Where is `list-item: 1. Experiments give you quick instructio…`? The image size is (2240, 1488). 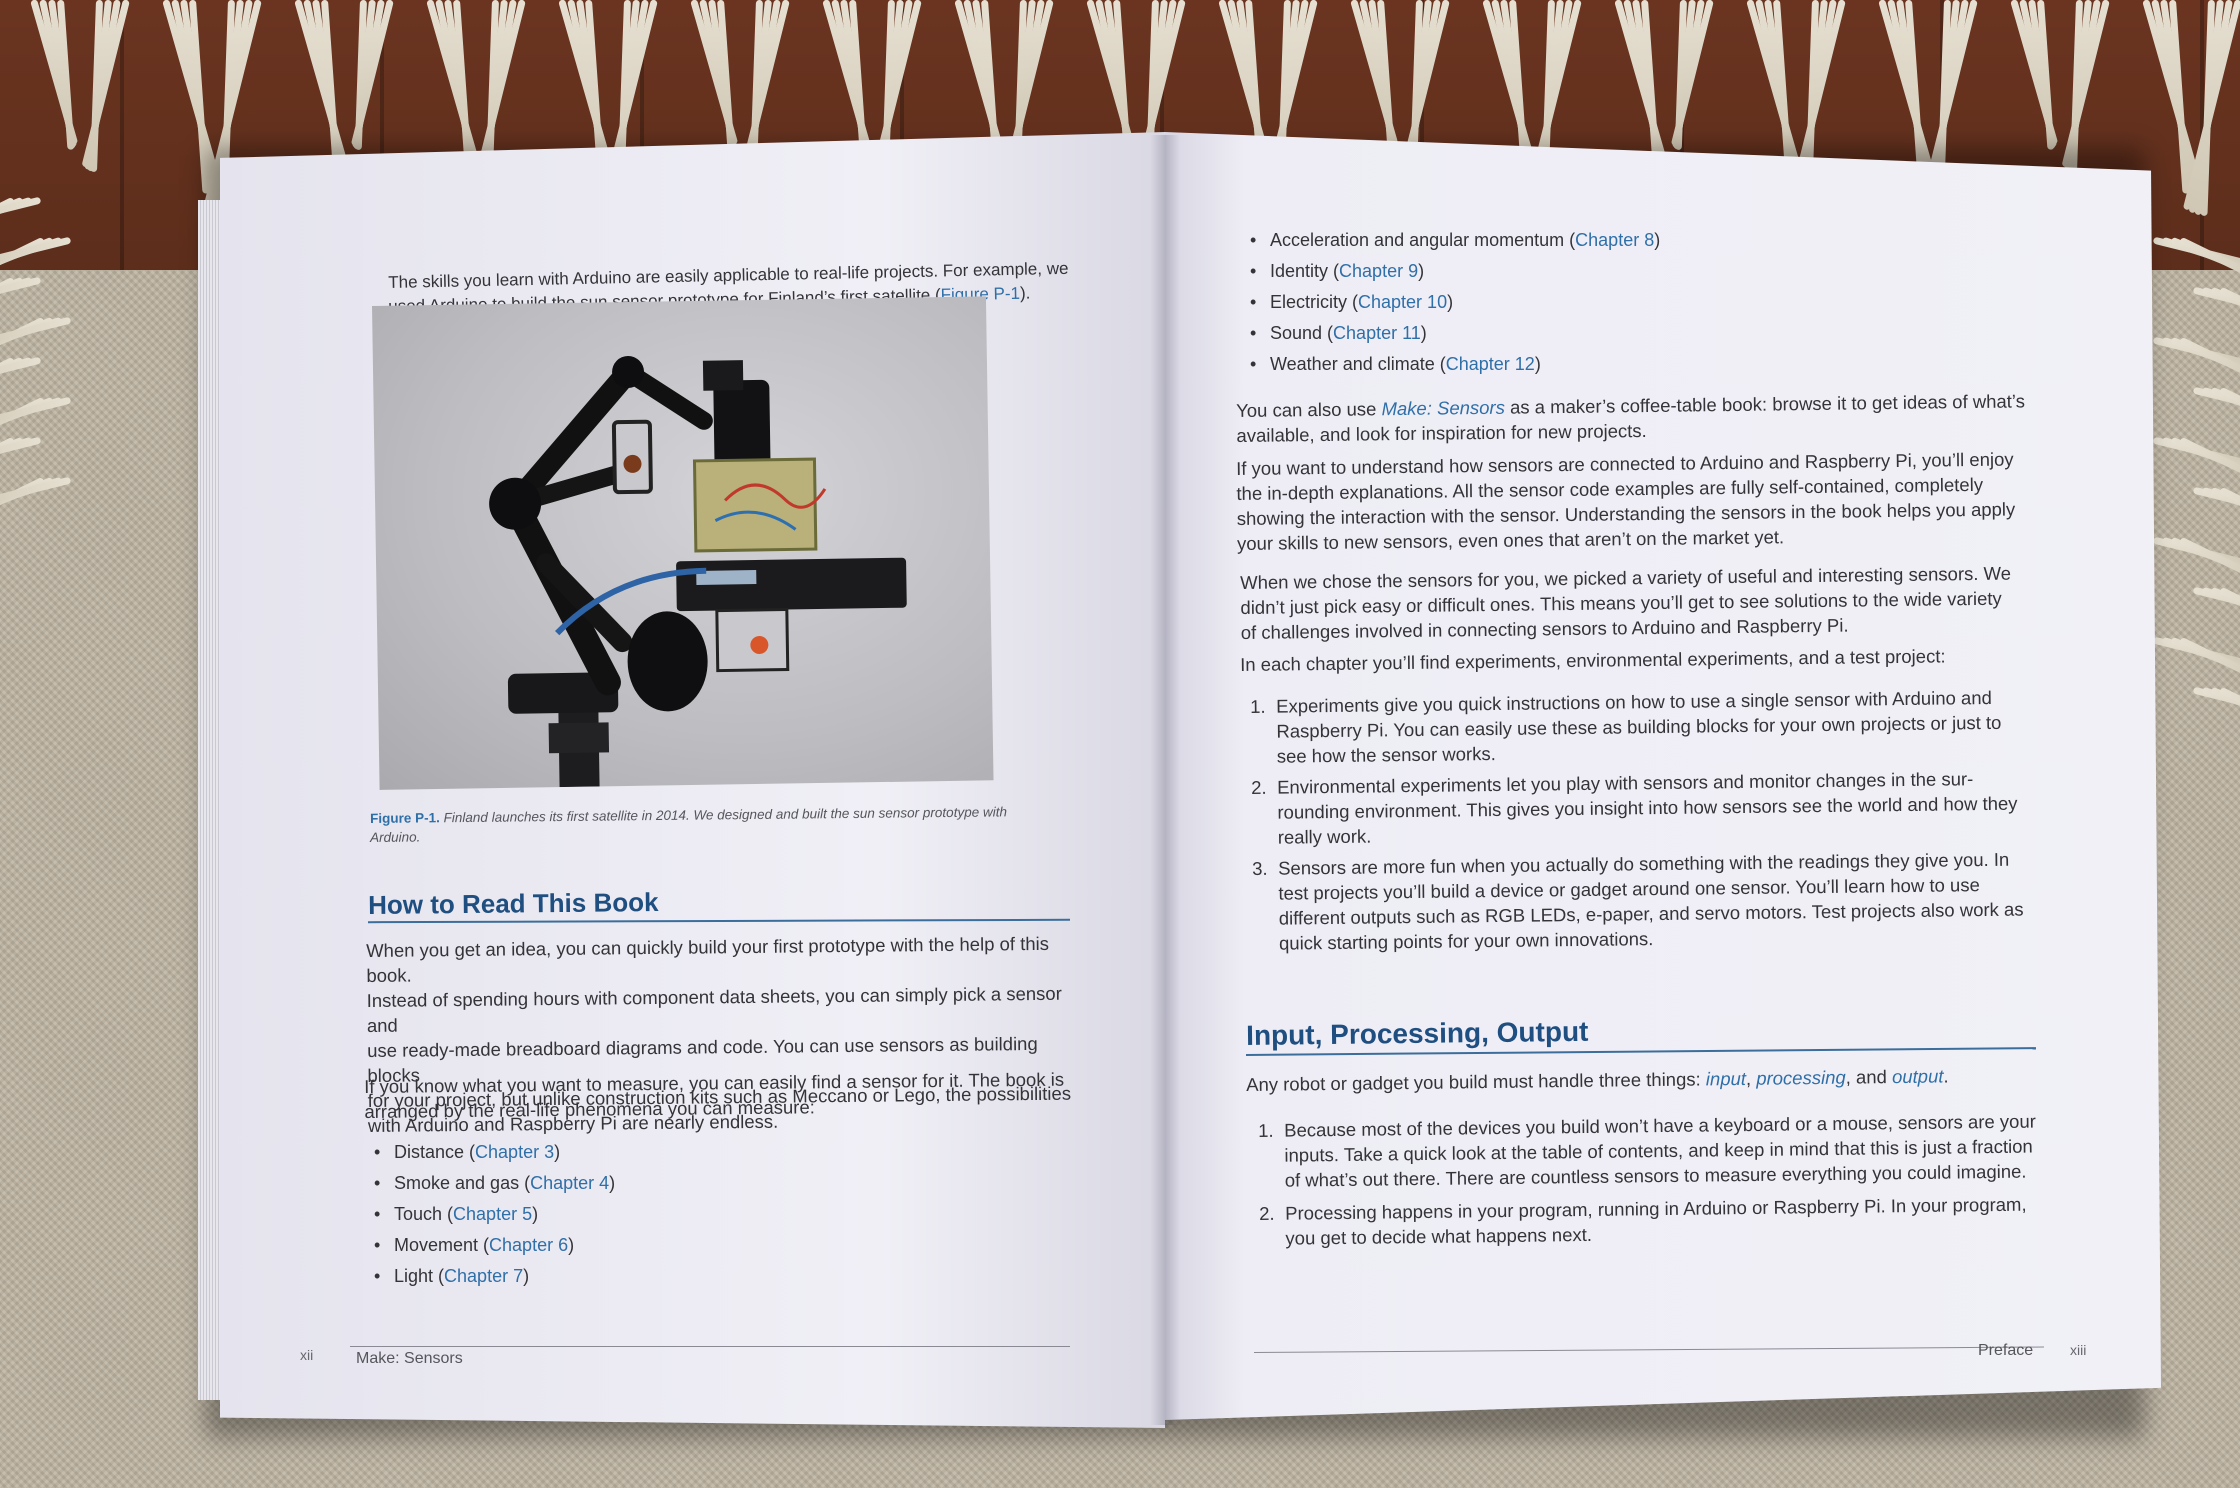 list-item: 1. Experiments give you quick instructio… is located at coordinates (1650, 726).